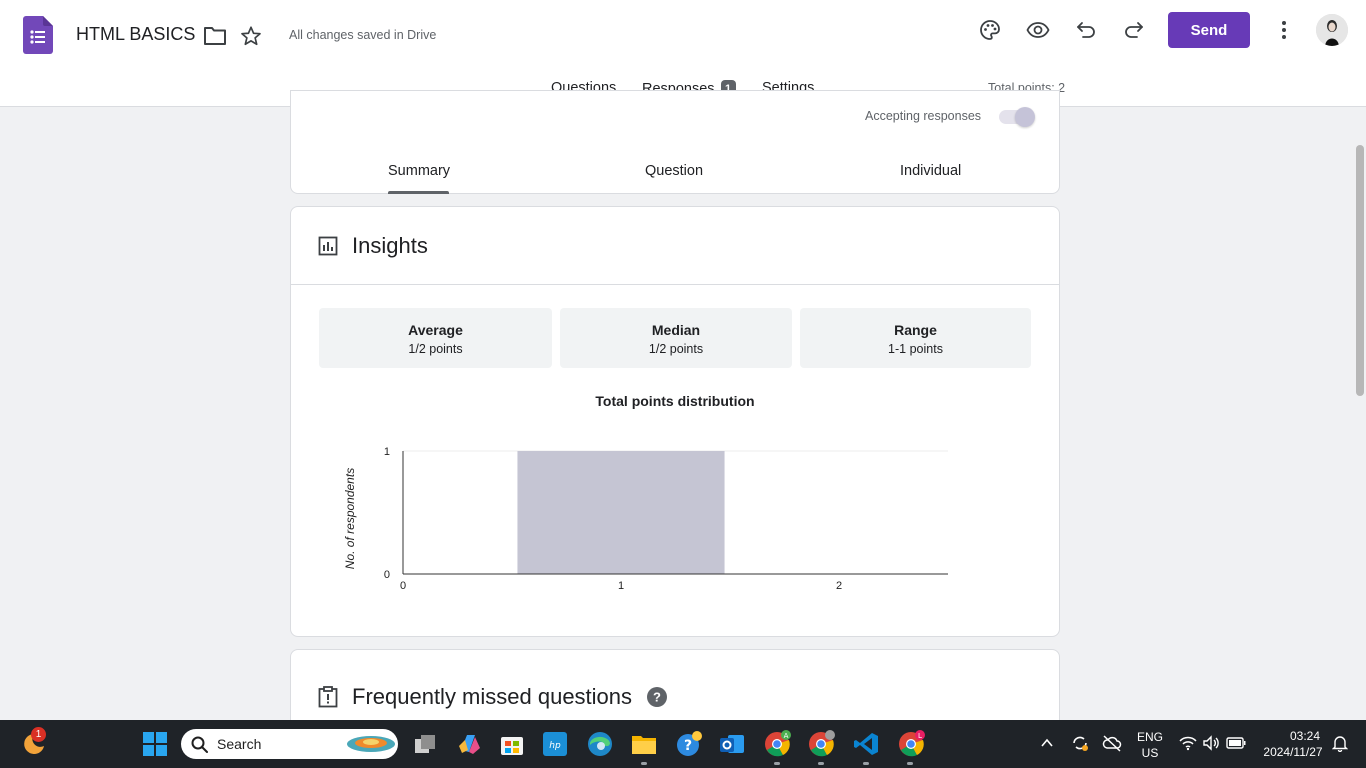 The image size is (1366, 768). Describe the element at coordinates (492, 696) in the screenshot. I see `frequently-missed-title: Frequently missed questions` at that location.